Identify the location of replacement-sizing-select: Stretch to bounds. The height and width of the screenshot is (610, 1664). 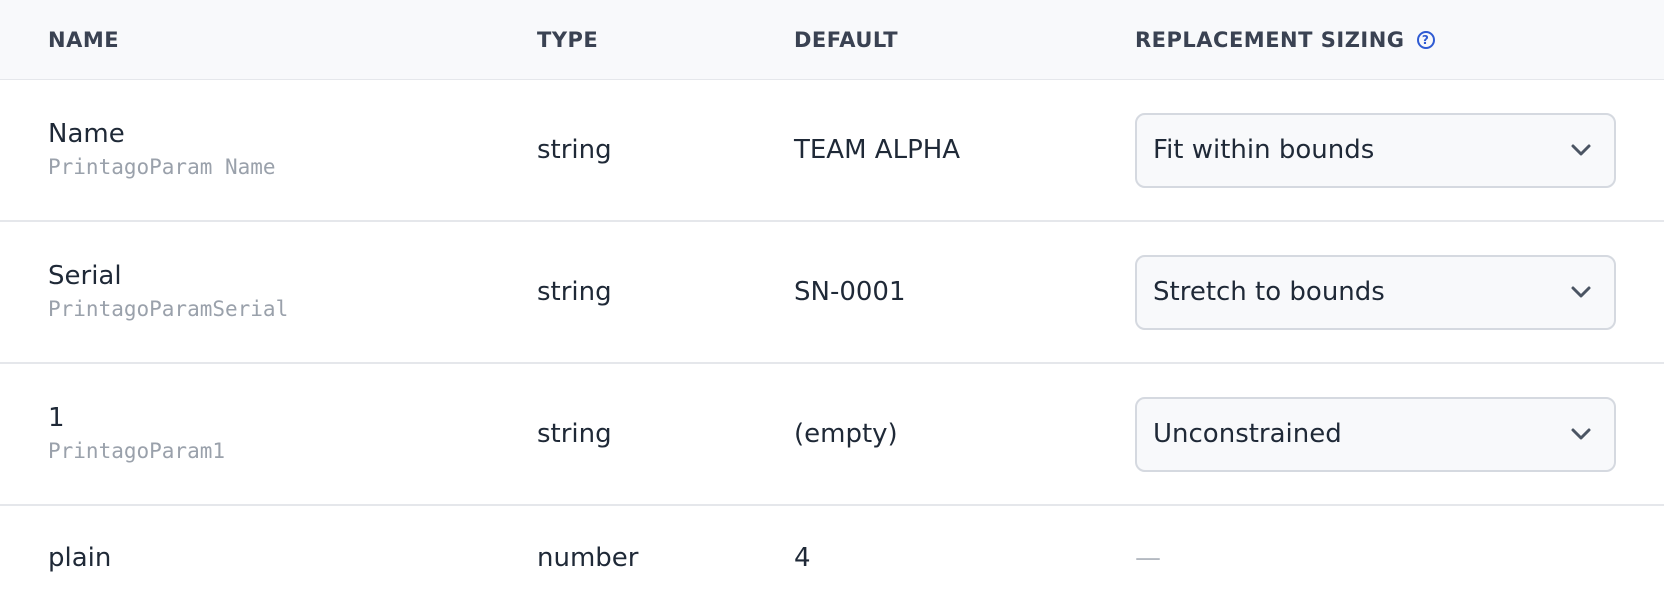
(1375, 292).